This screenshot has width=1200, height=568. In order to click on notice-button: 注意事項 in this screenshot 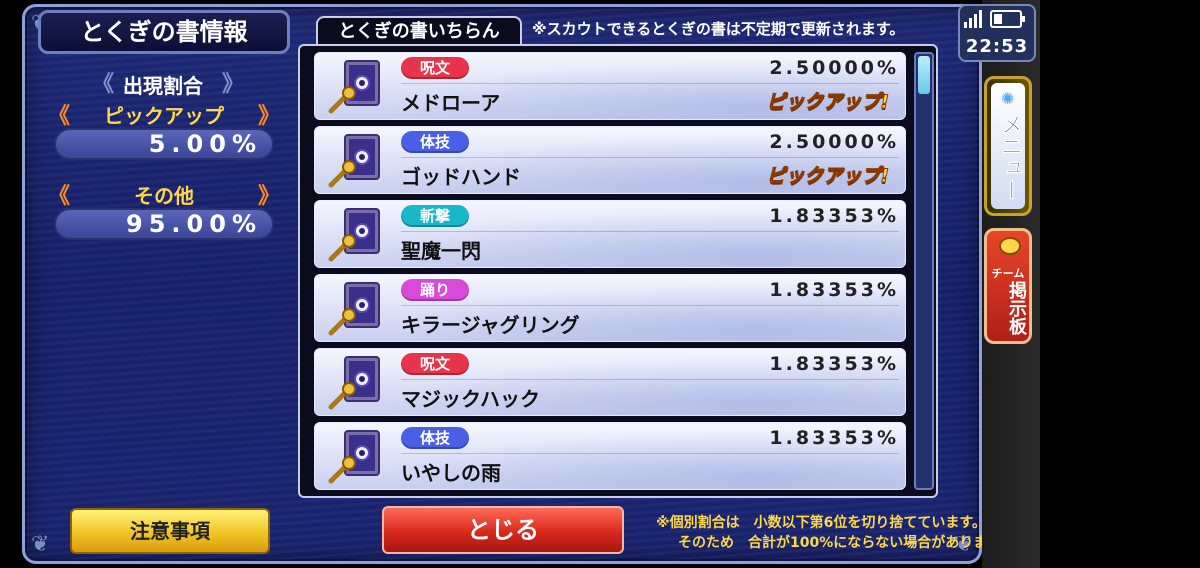, I will do `click(170, 531)`.